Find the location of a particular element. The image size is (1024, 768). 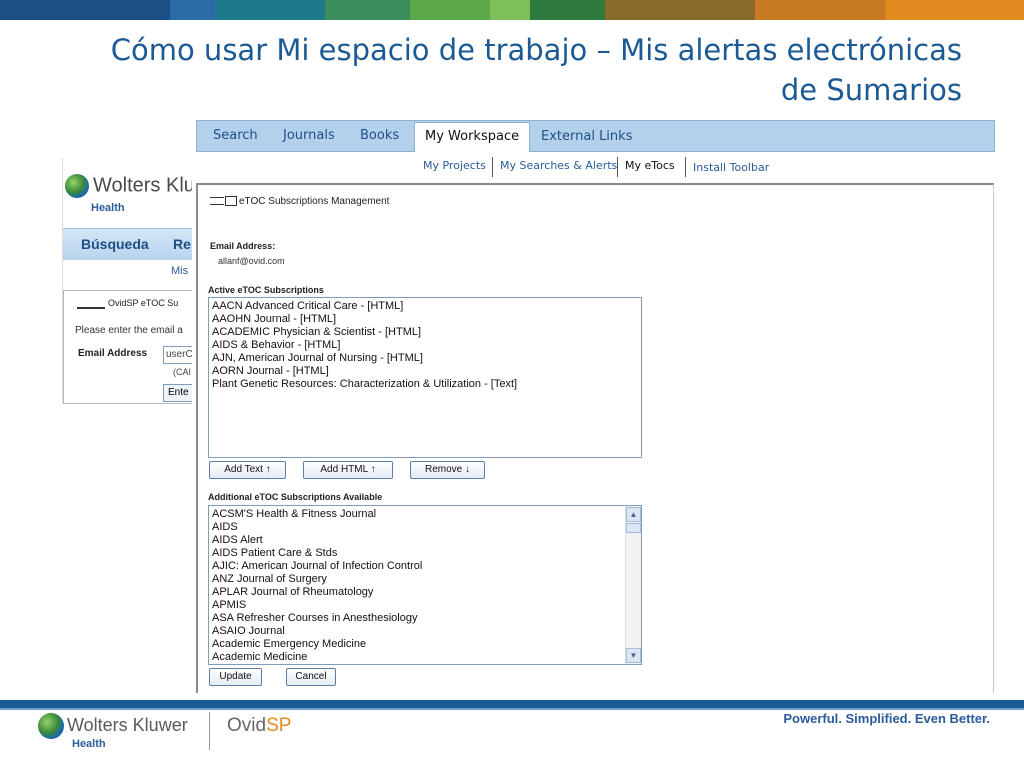

top-decorative-banner is located at coordinates (512, 10).